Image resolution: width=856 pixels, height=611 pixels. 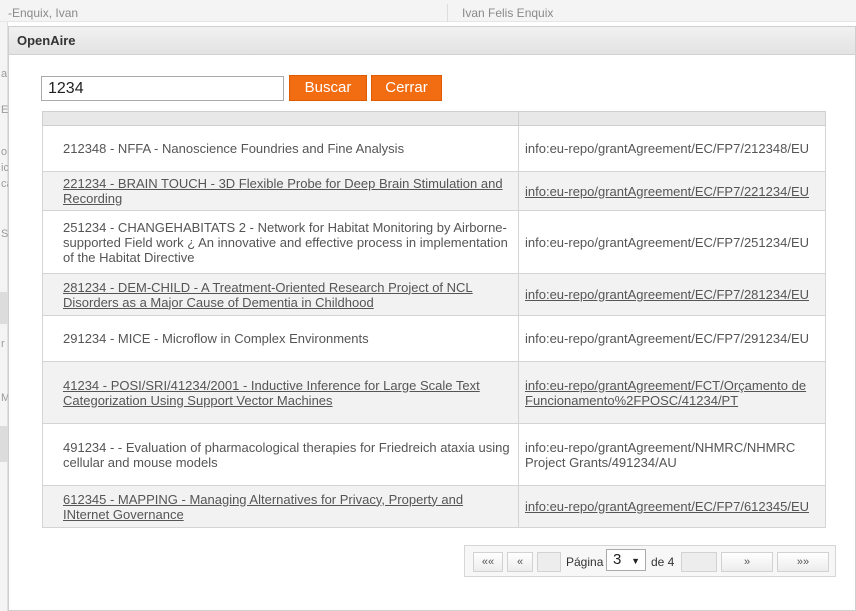 What do you see at coordinates (447, 13) in the screenshot?
I see `background-divider` at bounding box center [447, 13].